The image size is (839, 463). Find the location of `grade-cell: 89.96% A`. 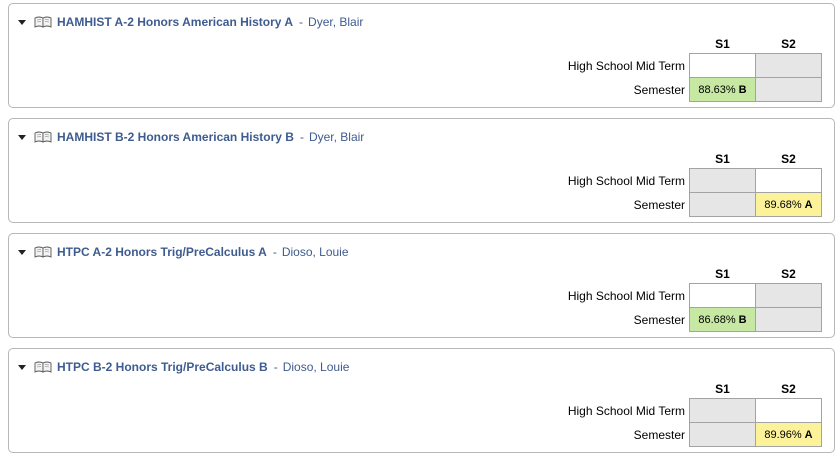

grade-cell: 89.96% A is located at coordinates (788, 434).